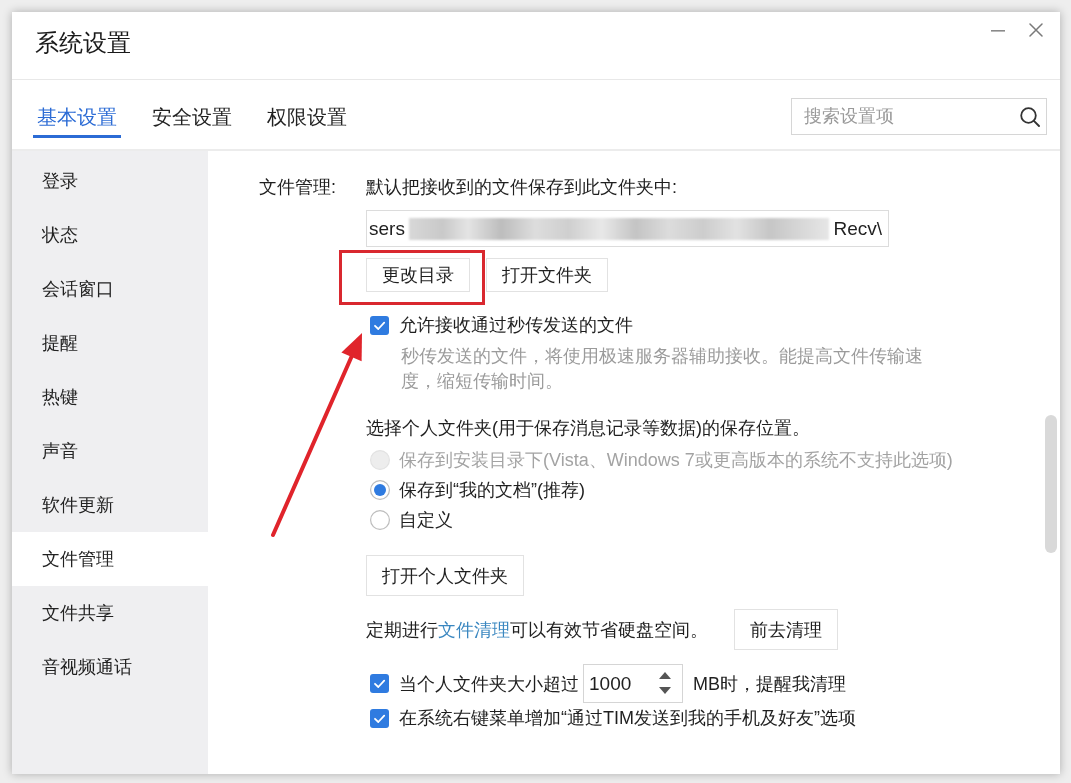 The height and width of the screenshot is (783, 1071). Describe the element at coordinates (418, 275) in the screenshot. I see `change-folder-button: 更改目录` at that location.